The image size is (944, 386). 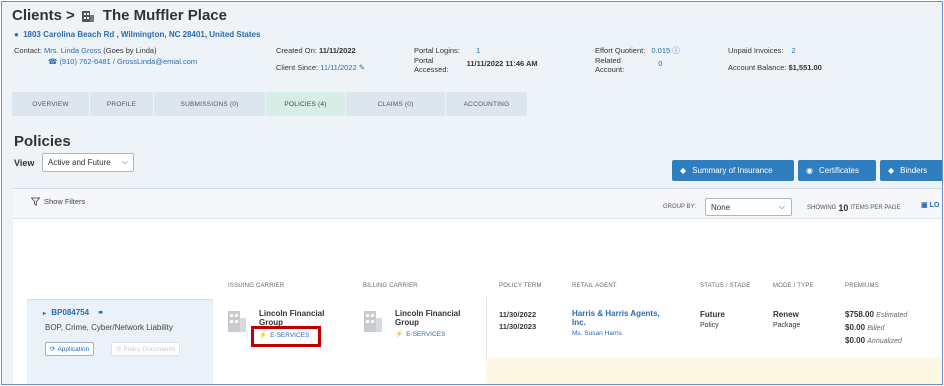 What do you see at coordinates (297, 67) in the screenshot?
I see `client-since-label: Client Since:` at bounding box center [297, 67].